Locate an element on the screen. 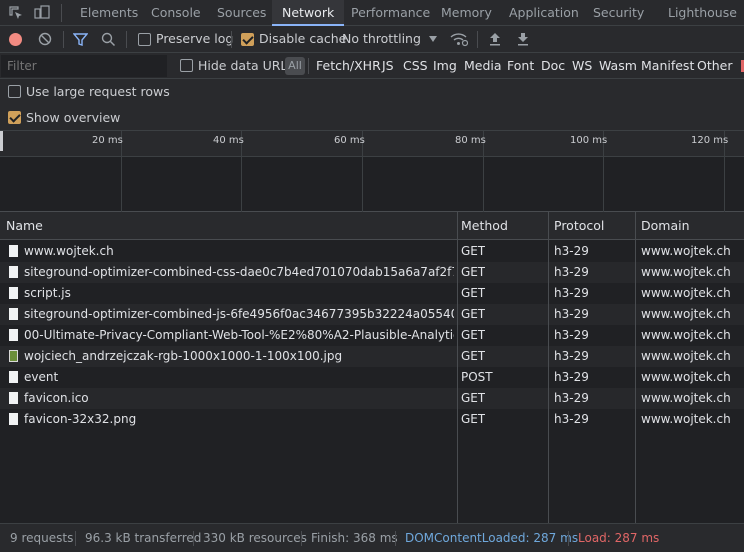 Image resolution: width=744 pixels, height=552 pixels. filter-type-img: Img is located at coordinates (445, 66).